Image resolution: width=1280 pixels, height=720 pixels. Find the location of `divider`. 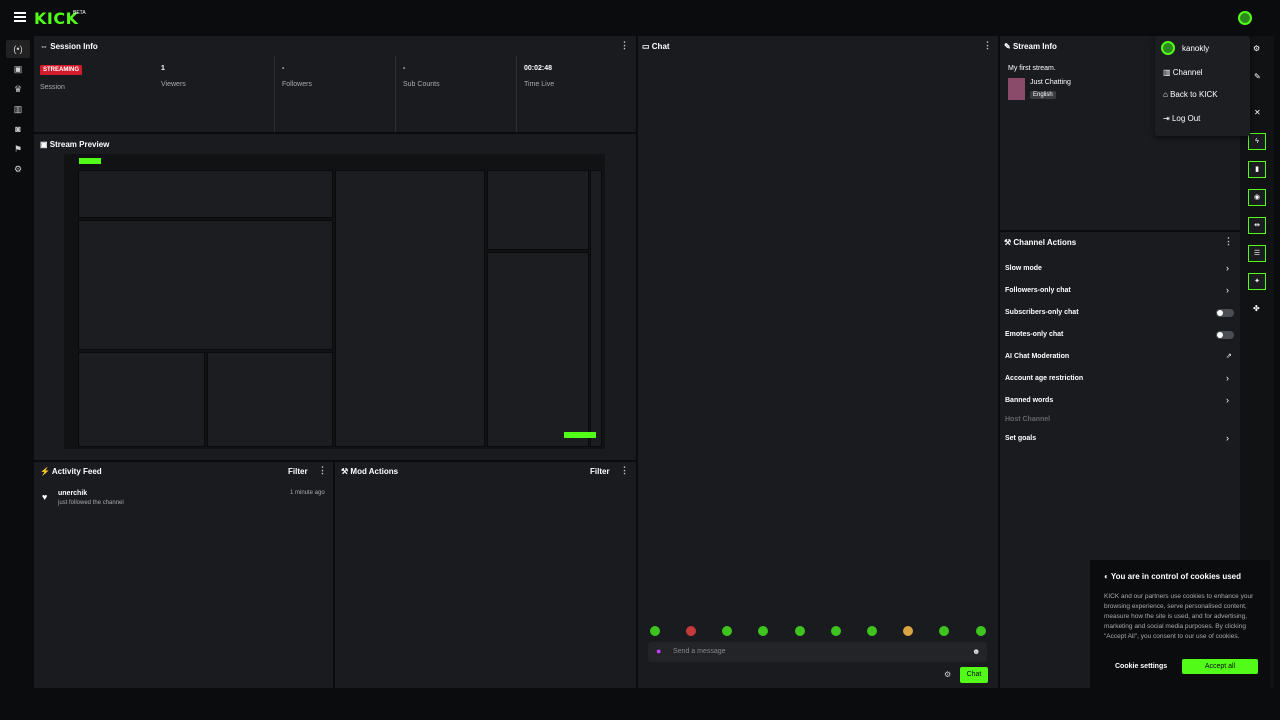

divider is located at coordinates (274, 94).